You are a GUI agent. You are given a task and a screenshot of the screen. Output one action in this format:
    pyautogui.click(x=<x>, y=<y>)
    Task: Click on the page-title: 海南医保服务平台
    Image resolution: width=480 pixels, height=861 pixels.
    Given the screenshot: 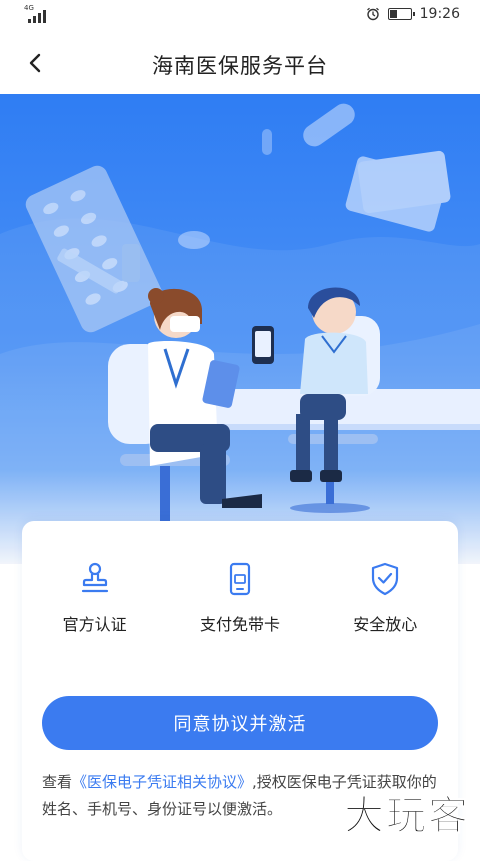 What is the action you would take?
    pyautogui.click(x=240, y=66)
    